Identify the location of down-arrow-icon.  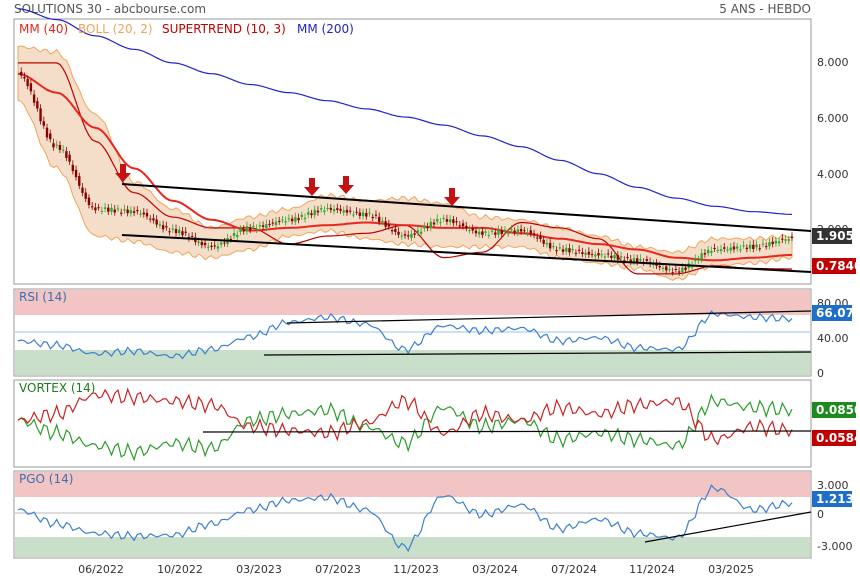
(452, 197).